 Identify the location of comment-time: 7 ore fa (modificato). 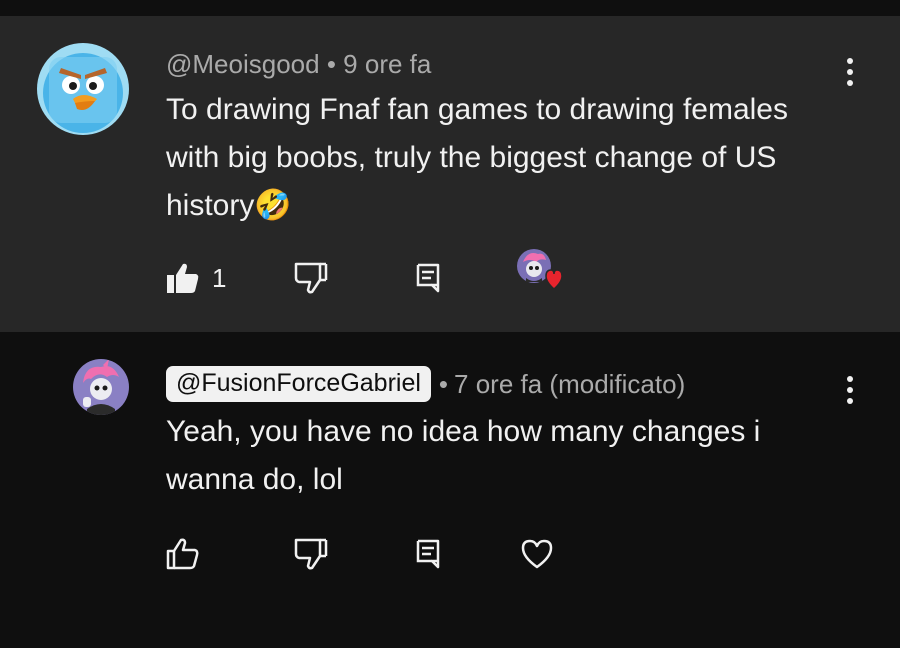
(570, 383).